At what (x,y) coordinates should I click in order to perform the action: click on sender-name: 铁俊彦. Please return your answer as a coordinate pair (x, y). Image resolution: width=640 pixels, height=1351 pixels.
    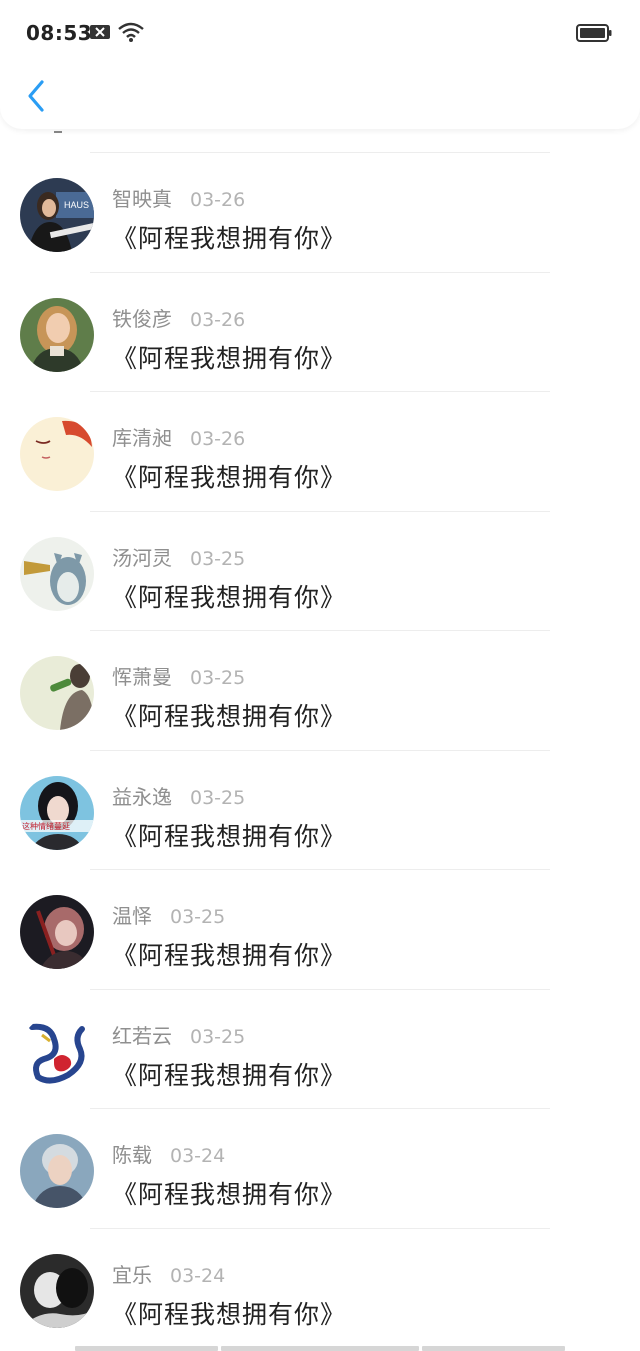
    Looking at the image, I should click on (142, 318).